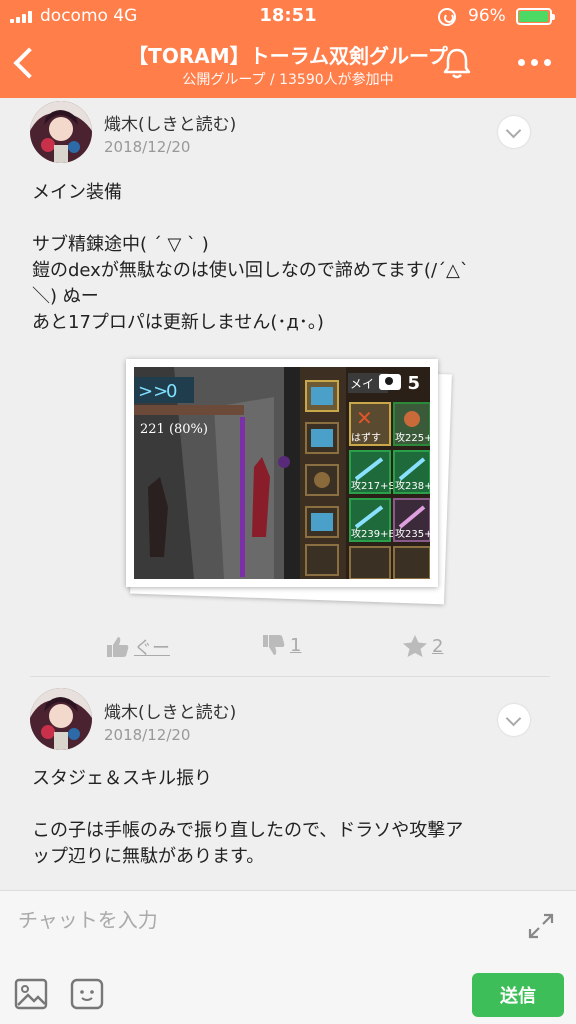 This screenshot has height=1024, width=576. What do you see at coordinates (288, 957) in the screenshot?
I see `chat-composer: 送信` at bounding box center [288, 957].